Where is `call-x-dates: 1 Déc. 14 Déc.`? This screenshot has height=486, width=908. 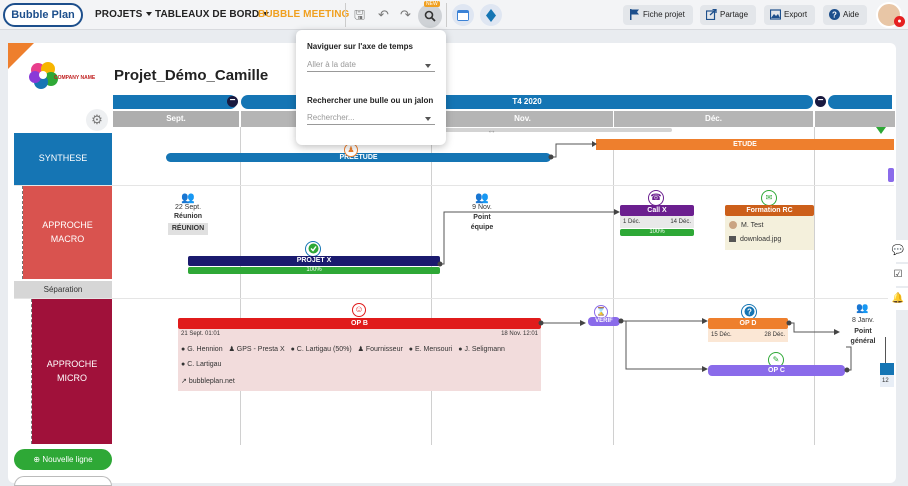 call-x-dates: 1 Déc. 14 Déc. is located at coordinates (657, 222).